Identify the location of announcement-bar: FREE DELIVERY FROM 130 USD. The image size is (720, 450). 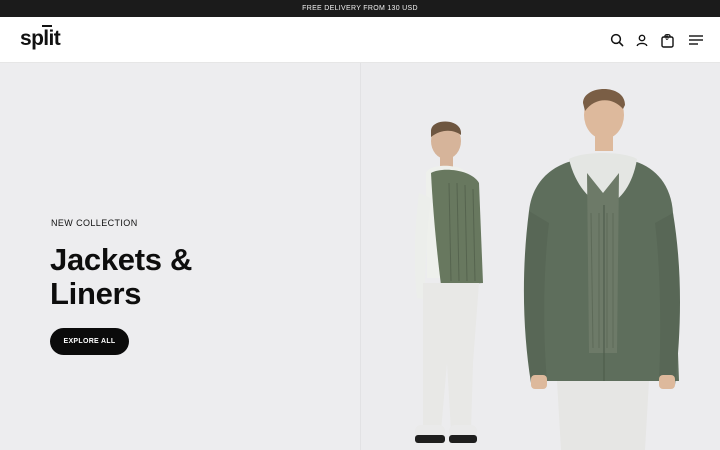
(360, 8).